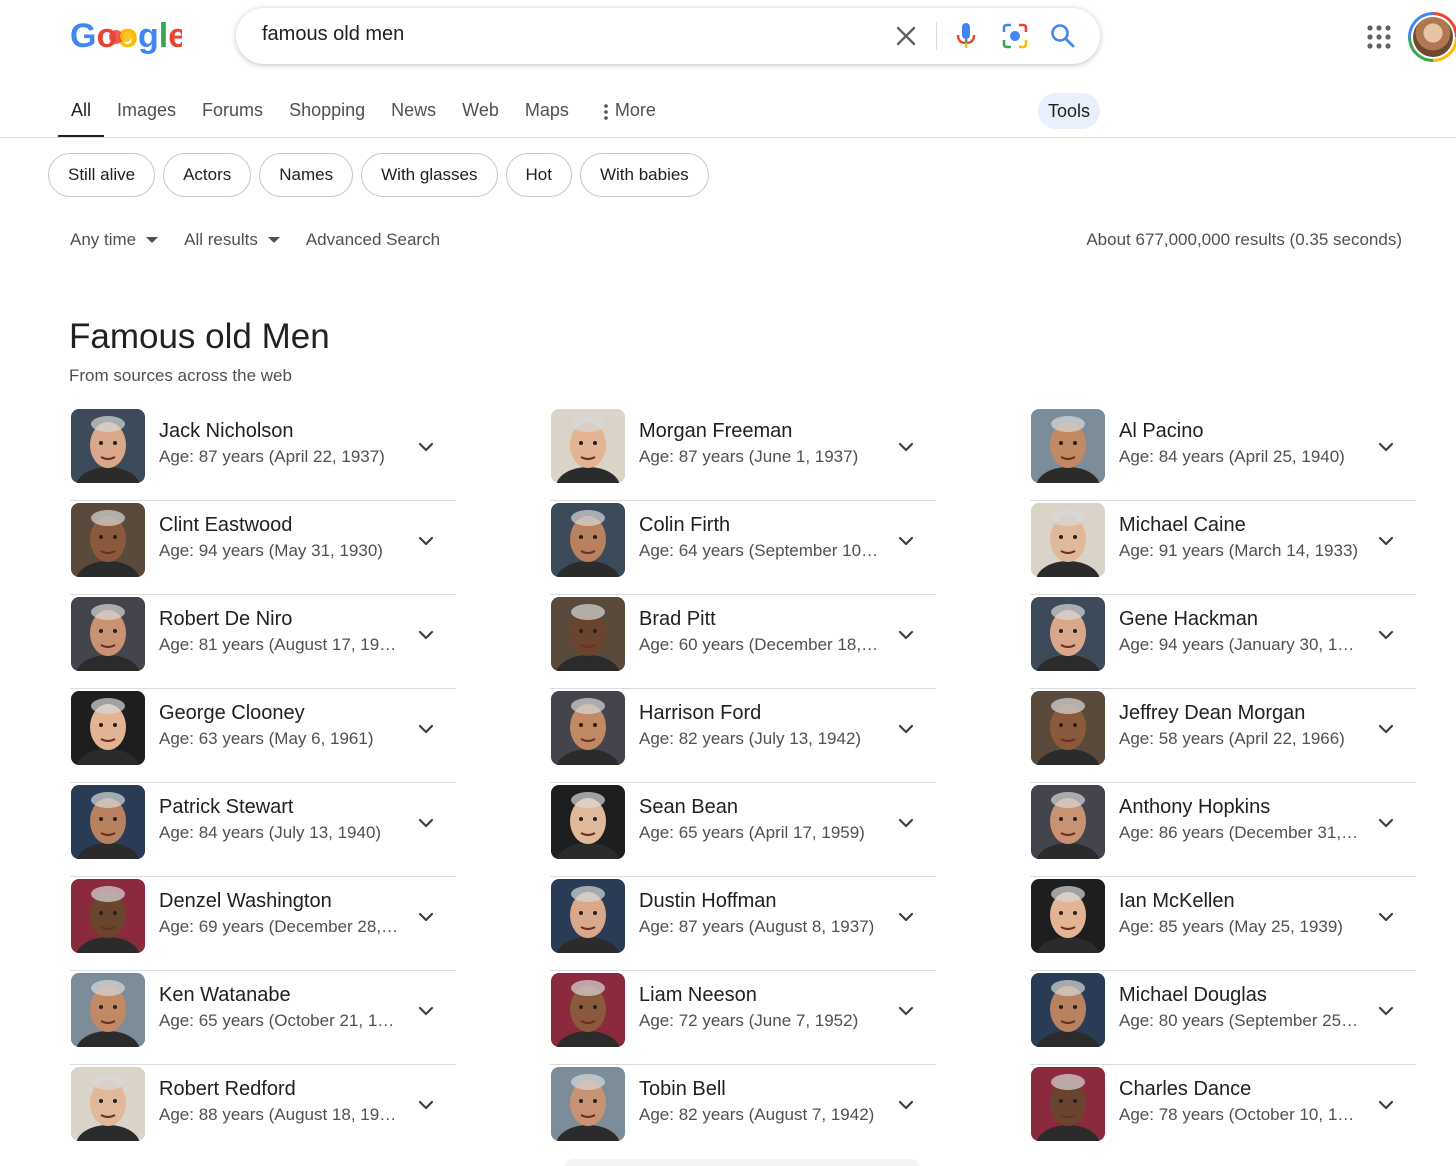  Describe the element at coordinates (1223, 454) in the screenshot. I see `person-row: Al Pacino Age: 84 years (April 25, 1940)` at that location.